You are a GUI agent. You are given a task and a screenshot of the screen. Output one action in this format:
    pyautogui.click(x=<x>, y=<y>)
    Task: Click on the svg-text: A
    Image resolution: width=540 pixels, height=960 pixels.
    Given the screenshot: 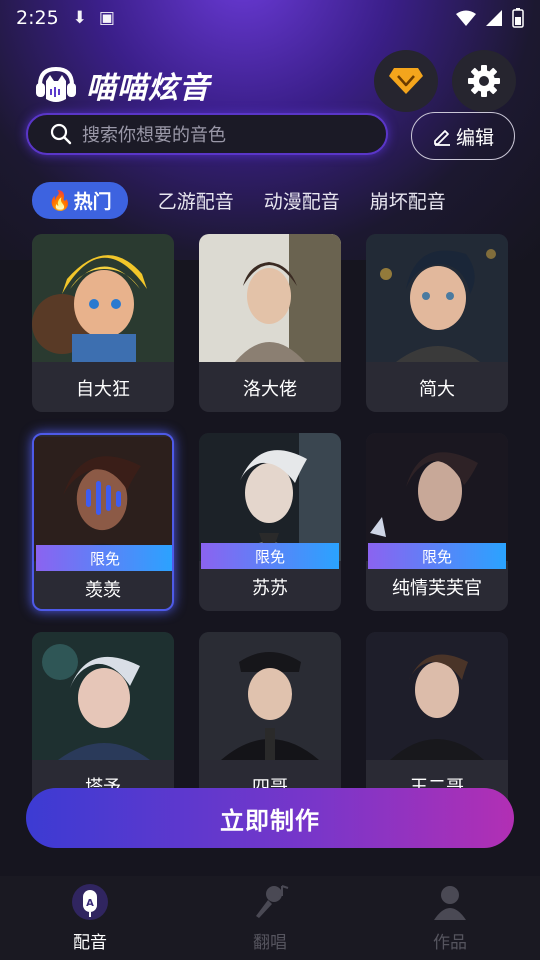 What is the action you would take?
    pyautogui.click(x=90, y=903)
    